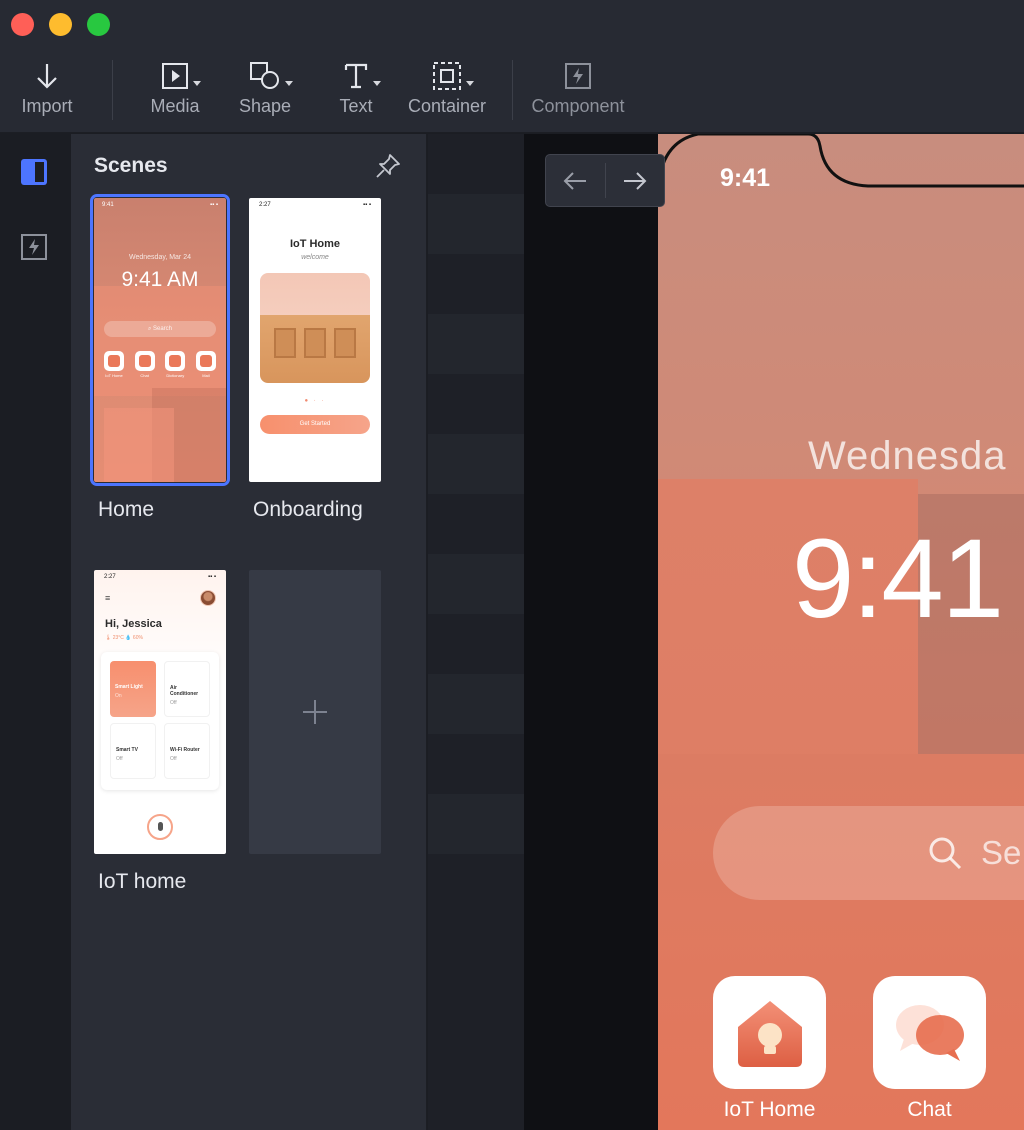 The height and width of the screenshot is (1130, 1024). I want to click on close-window-button, so click(22, 24).